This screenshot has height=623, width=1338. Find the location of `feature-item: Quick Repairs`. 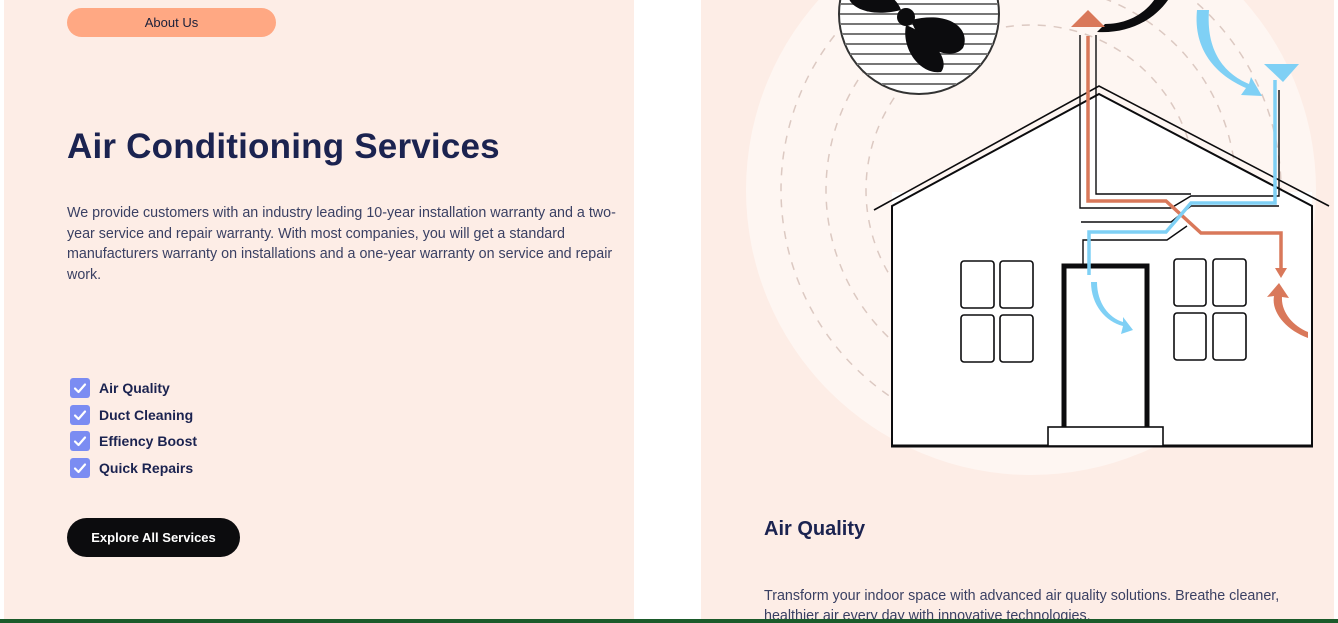

feature-item: Quick Repairs is located at coordinates (133, 467).